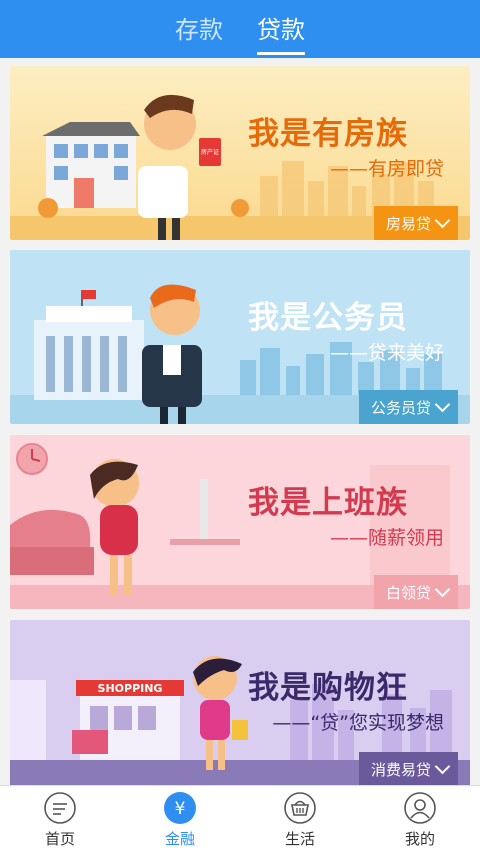  I want to click on nav-item-finance: ¥ 金融, so click(180, 819).